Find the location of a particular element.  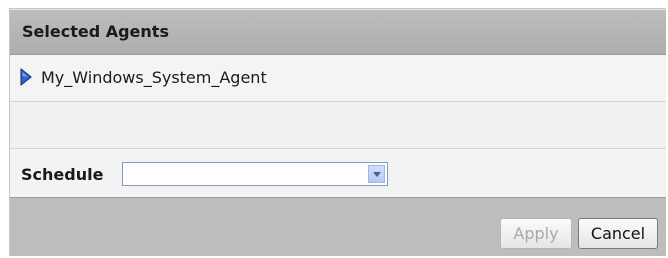

blue-arrow-icon is located at coordinates (26, 77).